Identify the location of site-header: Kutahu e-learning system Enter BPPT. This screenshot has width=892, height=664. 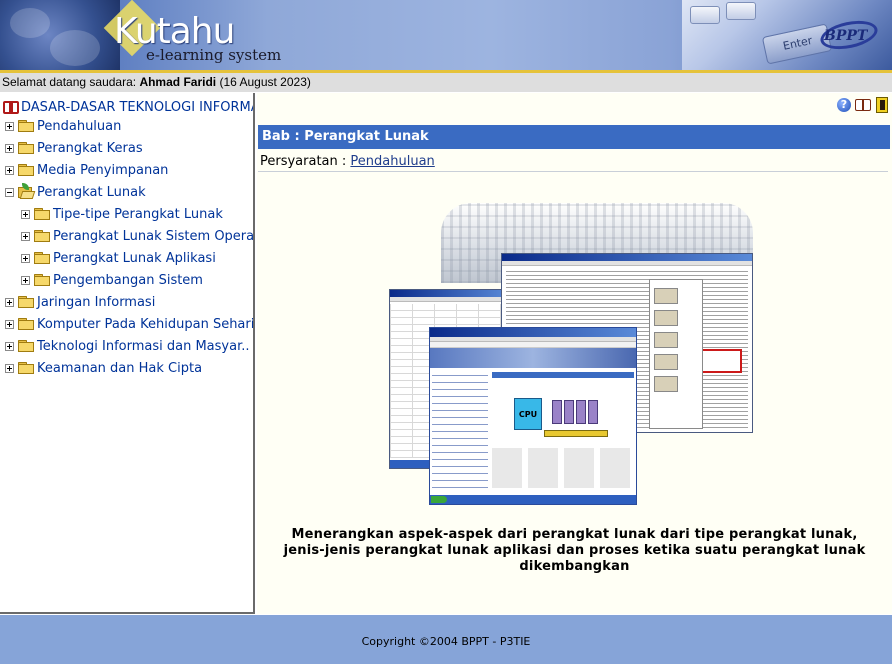
(446, 35).